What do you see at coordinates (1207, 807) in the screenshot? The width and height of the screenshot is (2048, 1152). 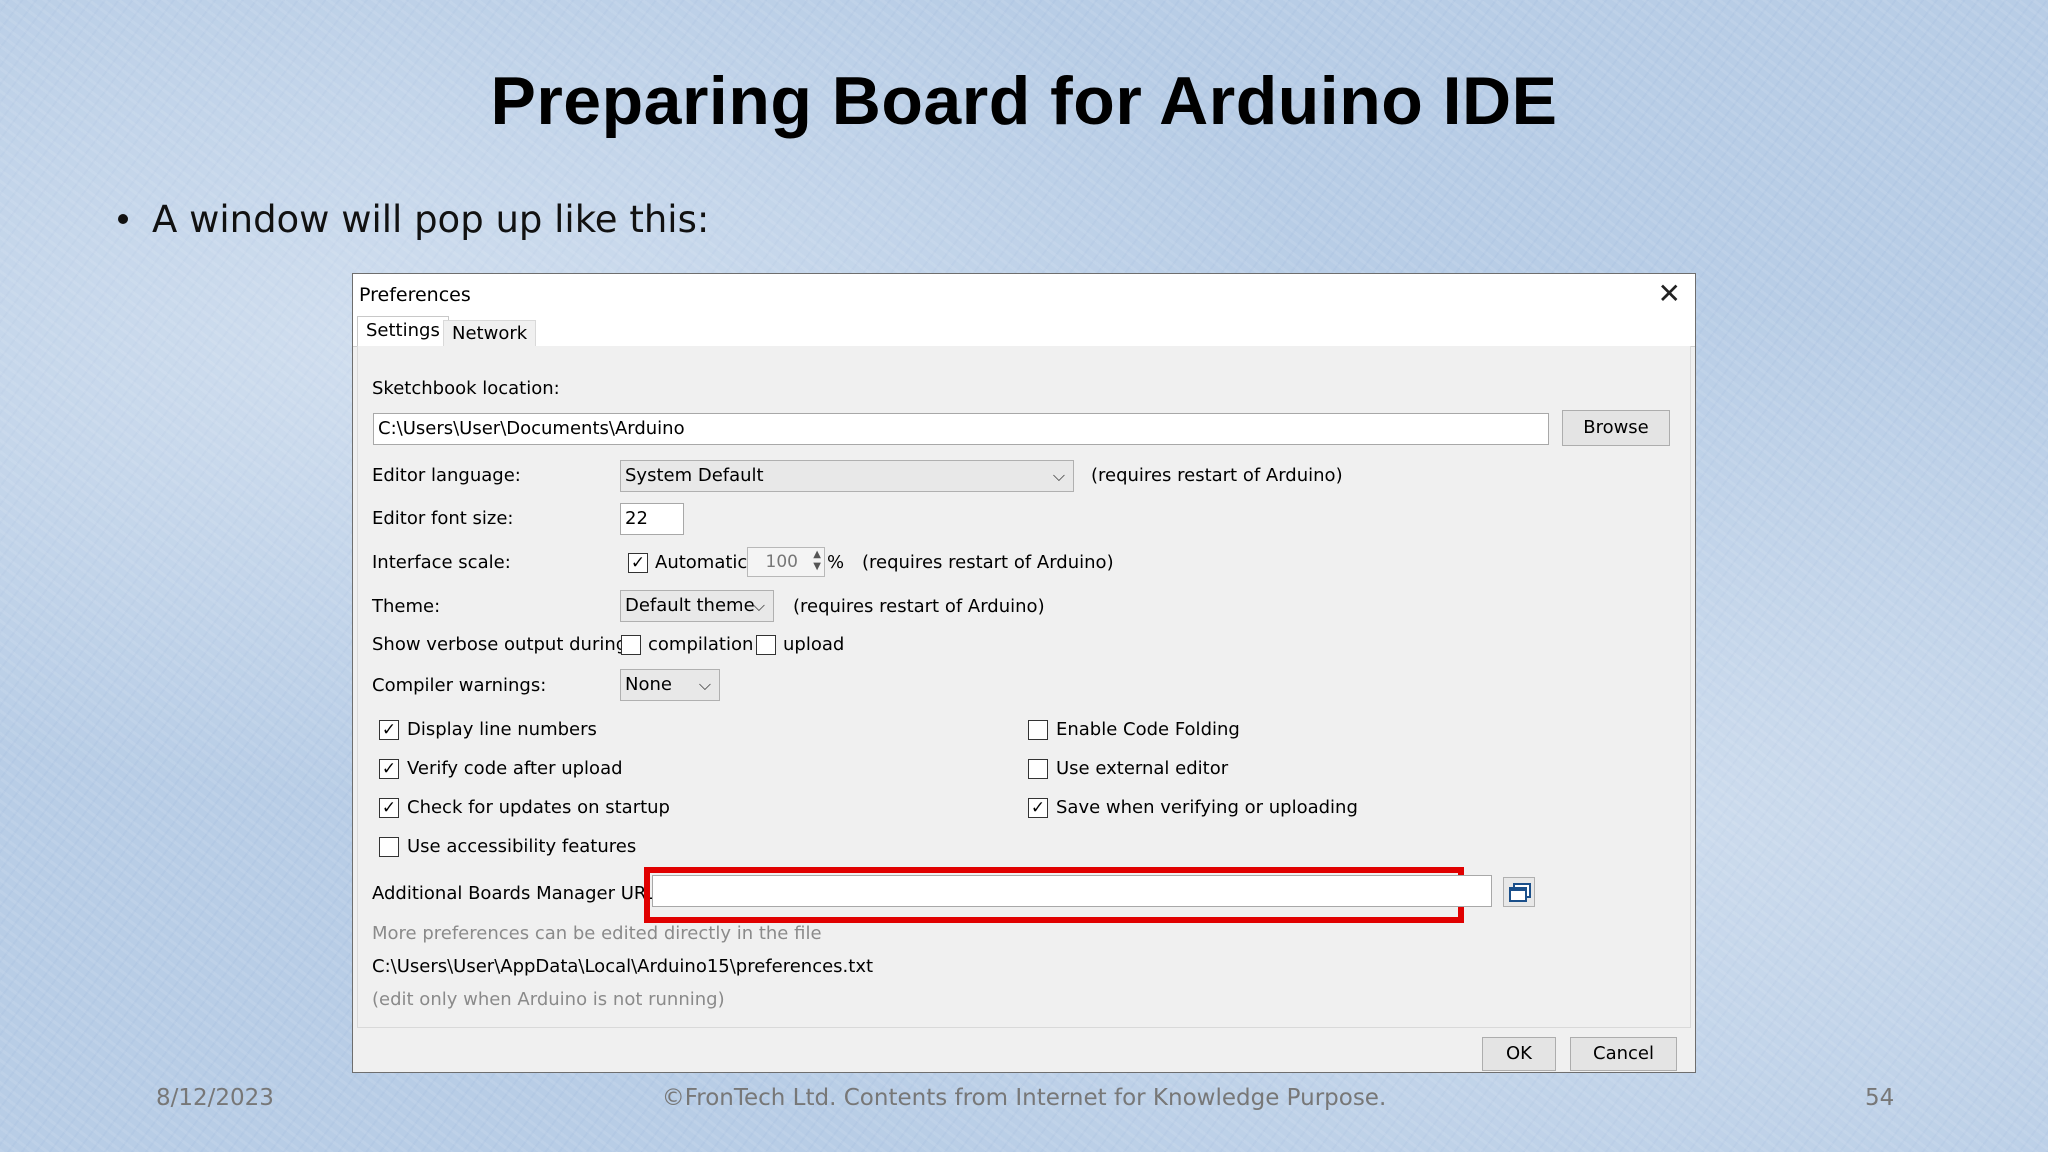 I see `save-when-verifying-label: Save when verifying or uploading` at bounding box center [1207, 807].